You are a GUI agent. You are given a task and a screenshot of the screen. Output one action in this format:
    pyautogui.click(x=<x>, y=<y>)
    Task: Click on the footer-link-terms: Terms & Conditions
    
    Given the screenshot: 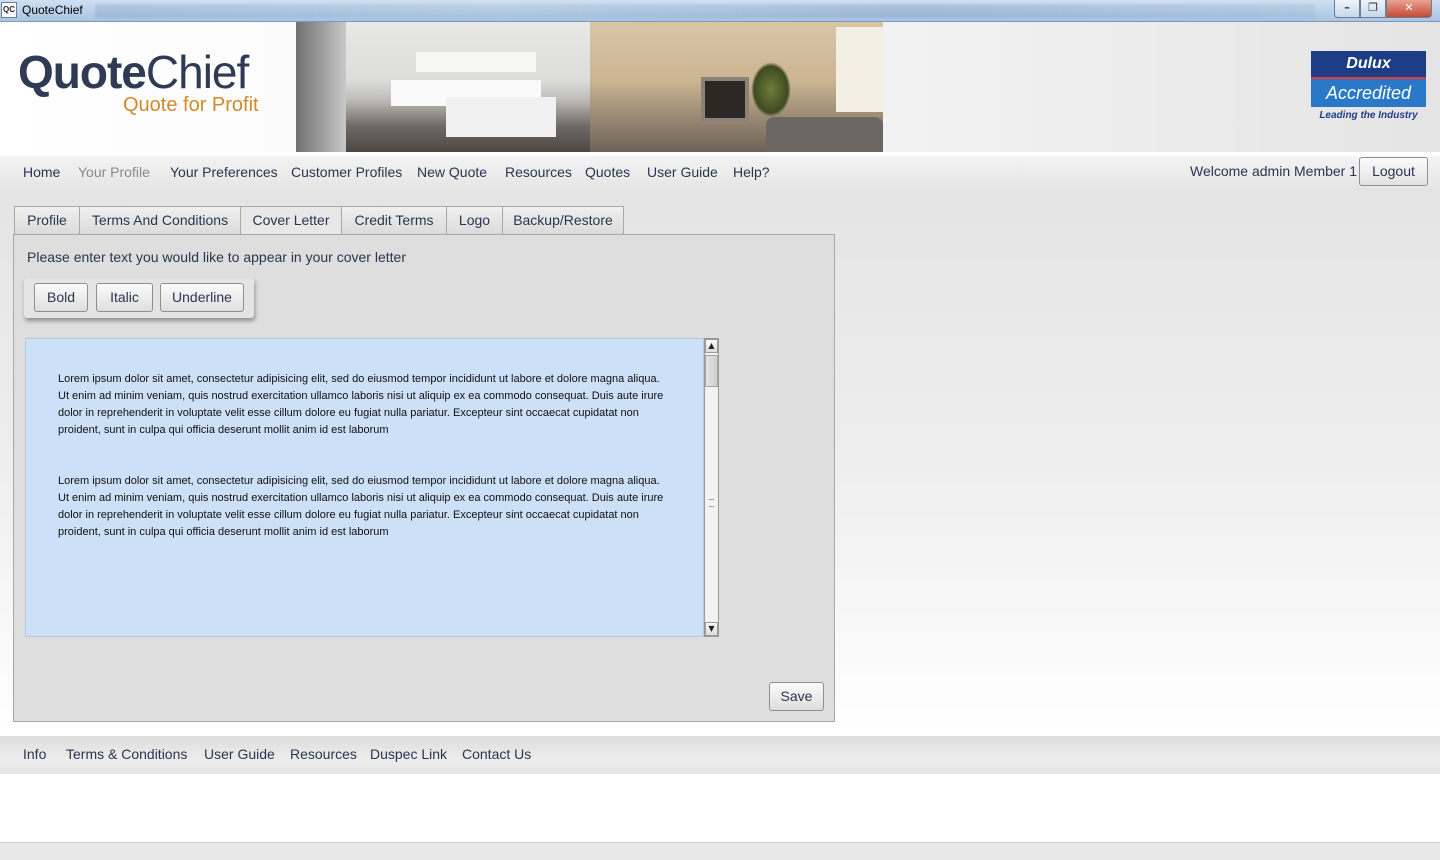 What is the action you would take?
    pyautogui.click(x=126, y=754)
    